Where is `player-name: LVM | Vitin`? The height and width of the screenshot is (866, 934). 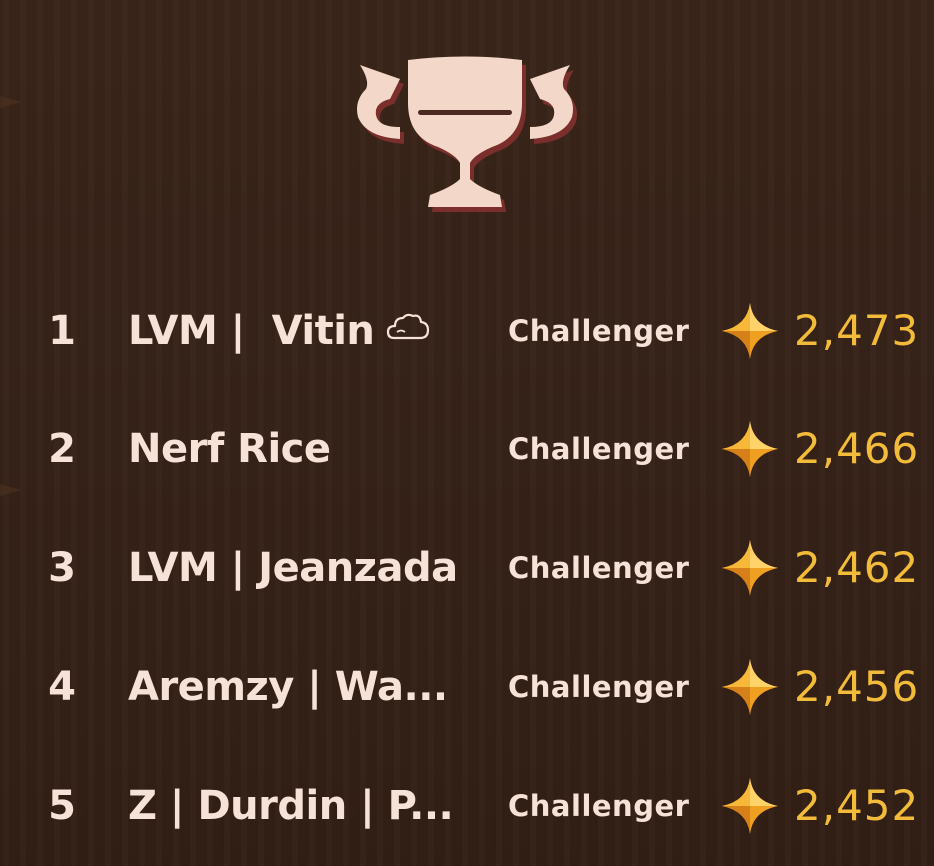
player-name: LVM | Vitin is located at coordinates (279, 331).